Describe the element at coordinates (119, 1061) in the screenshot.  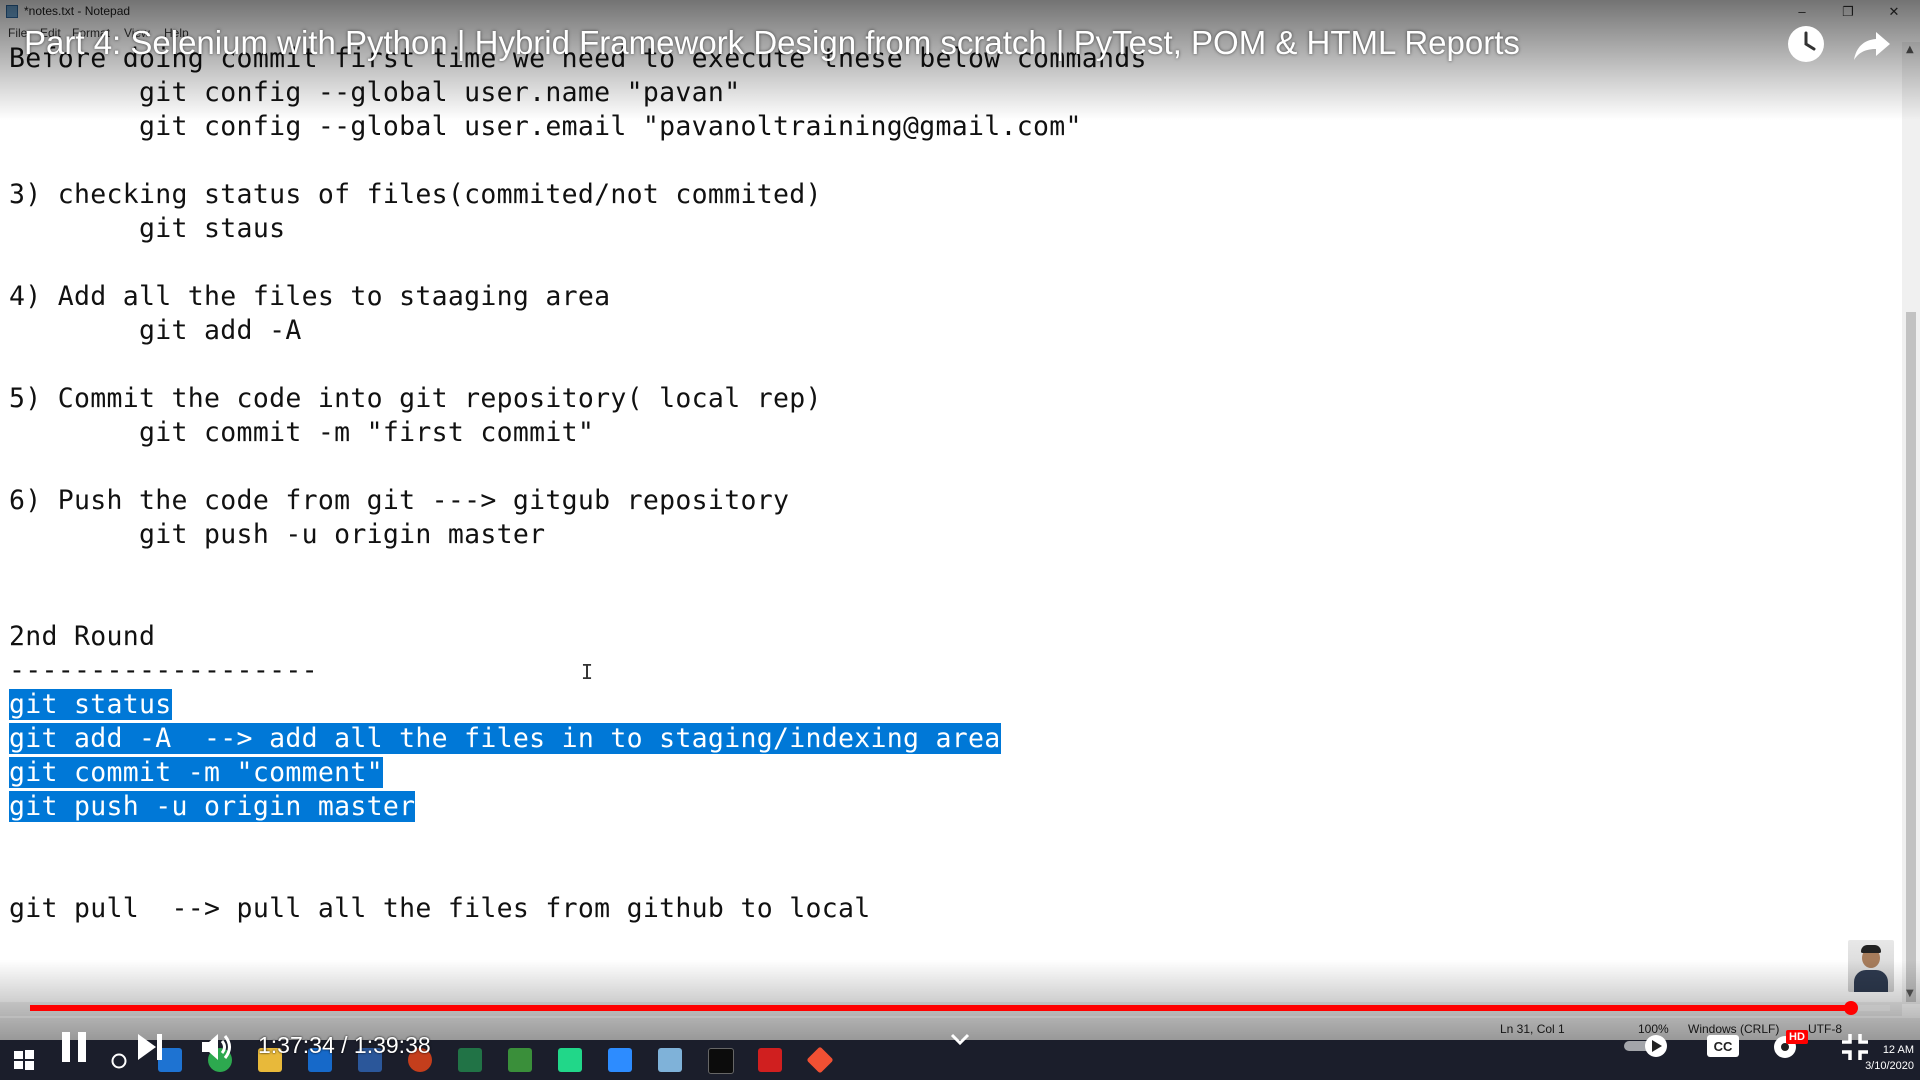
I see `search-icon` at that location.